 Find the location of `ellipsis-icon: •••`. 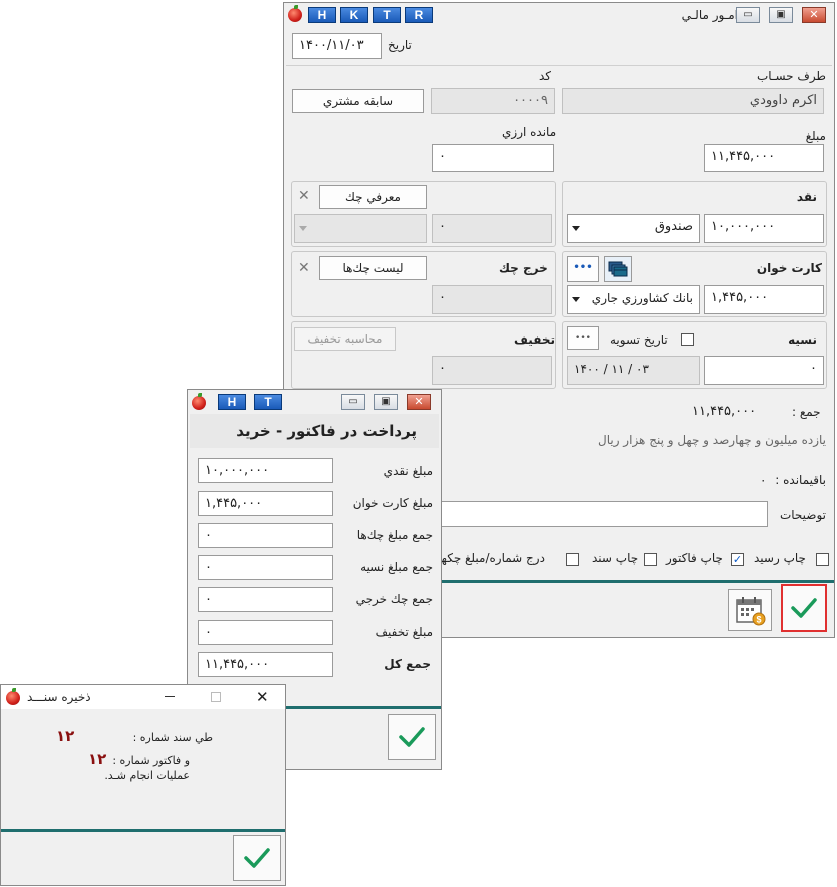

ellipsis-icon: ••• is located at coordinates (583, 338).